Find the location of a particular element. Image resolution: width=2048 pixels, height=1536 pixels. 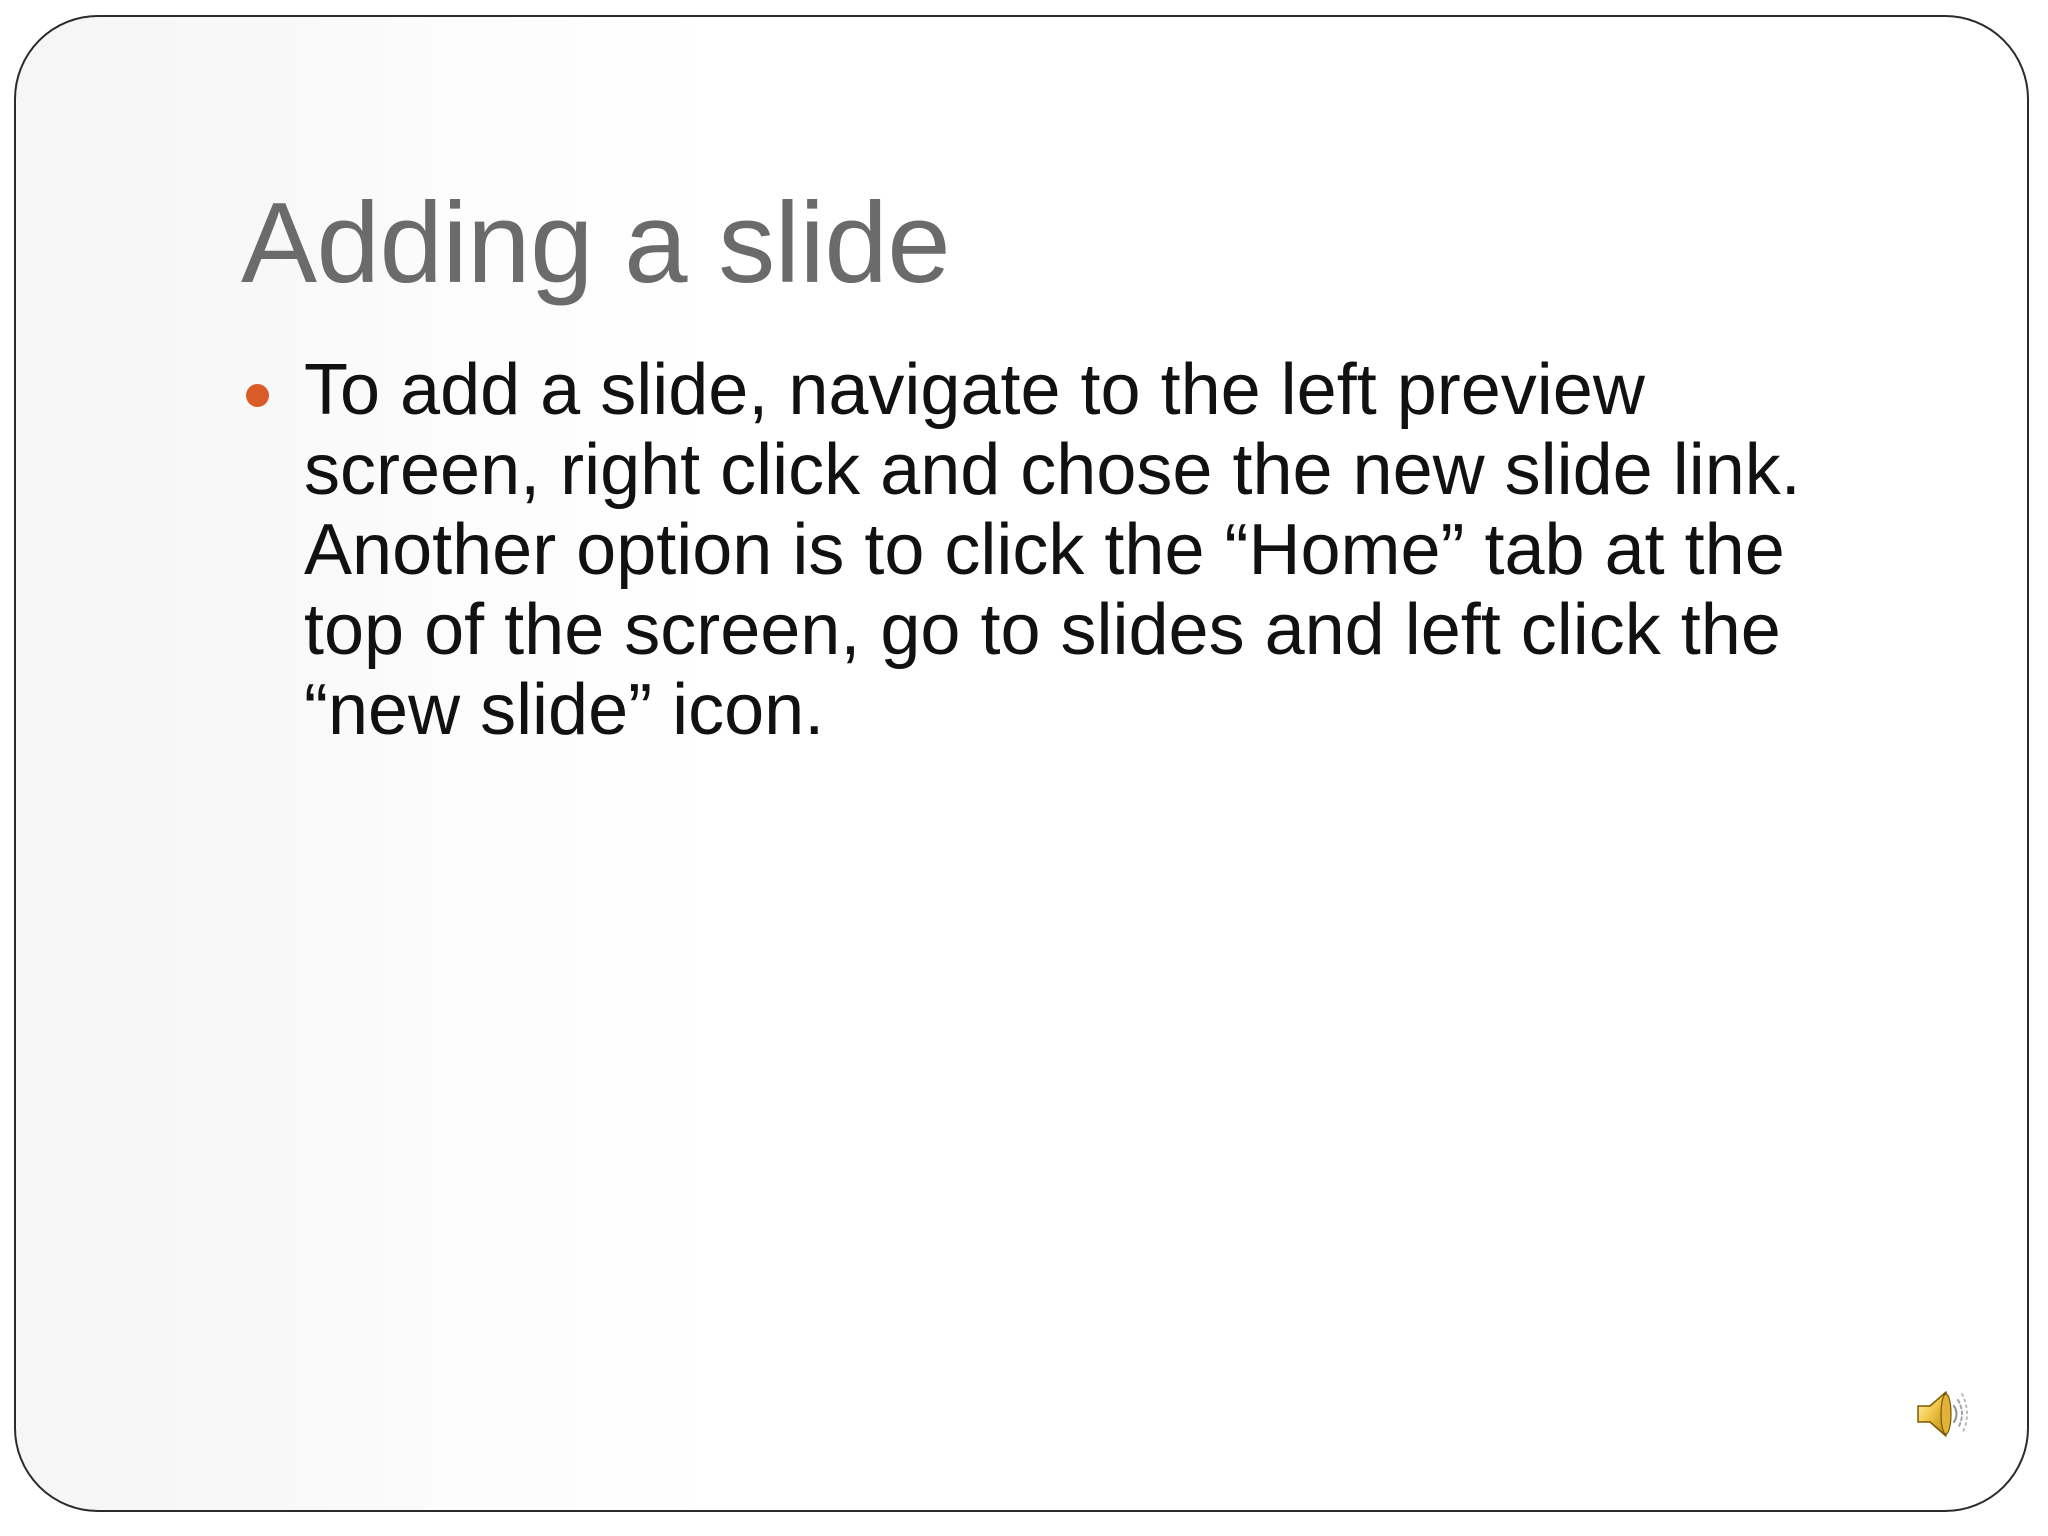

speaker-icon is located at coordinates (1942, 1414).